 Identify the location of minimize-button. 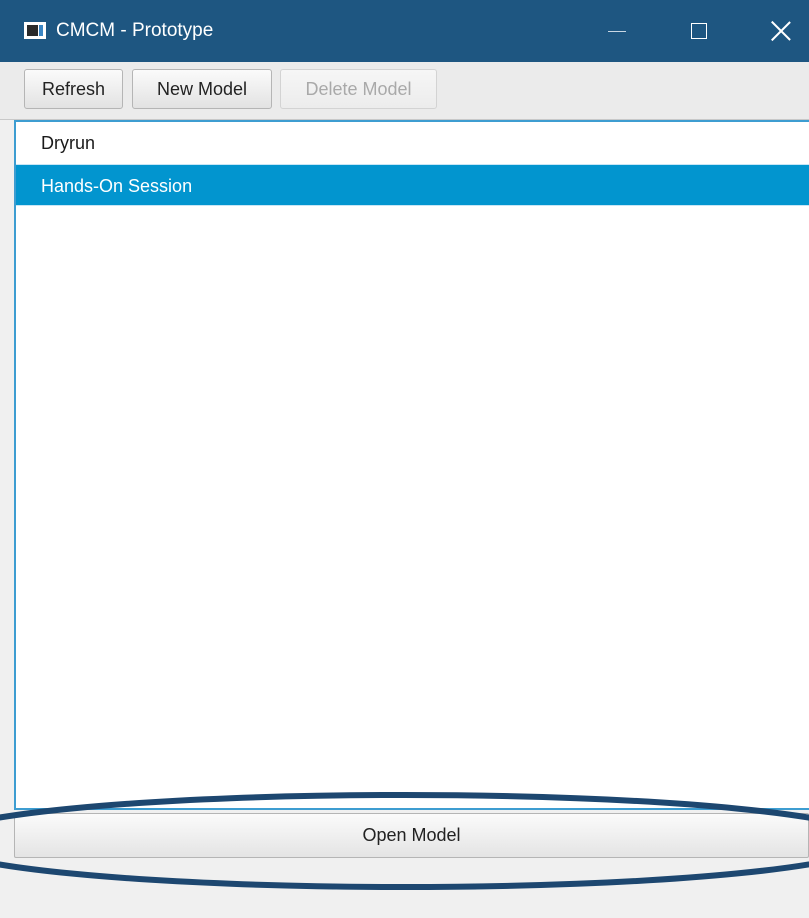
(617, 31).